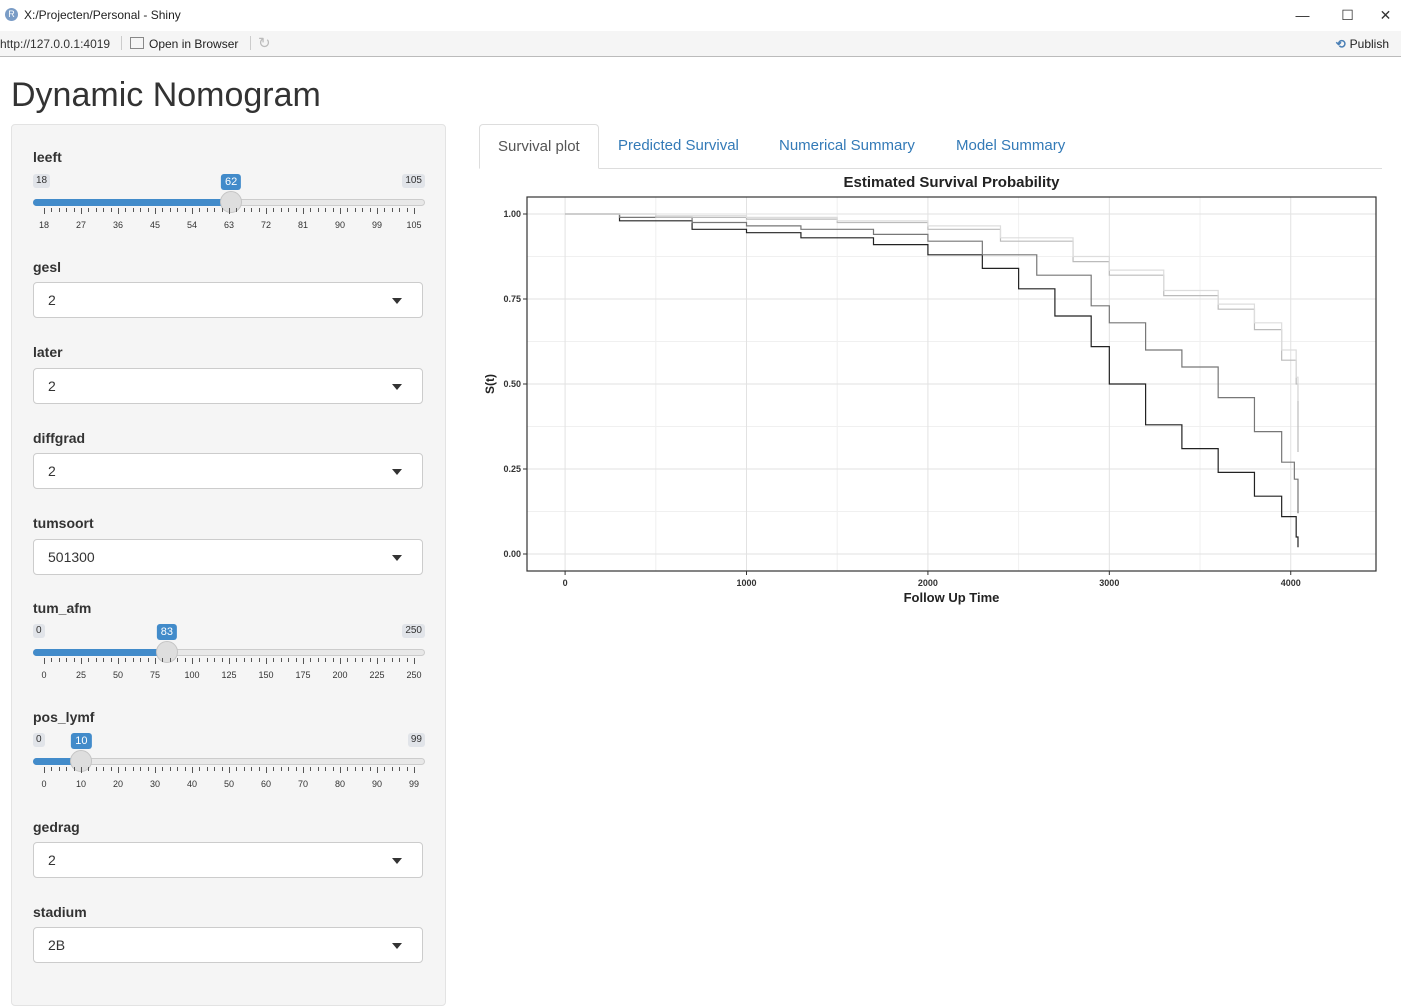 This screenshot has height=1006, width=1401. I want to click on stadium-select: 2B, so click(228, 945).